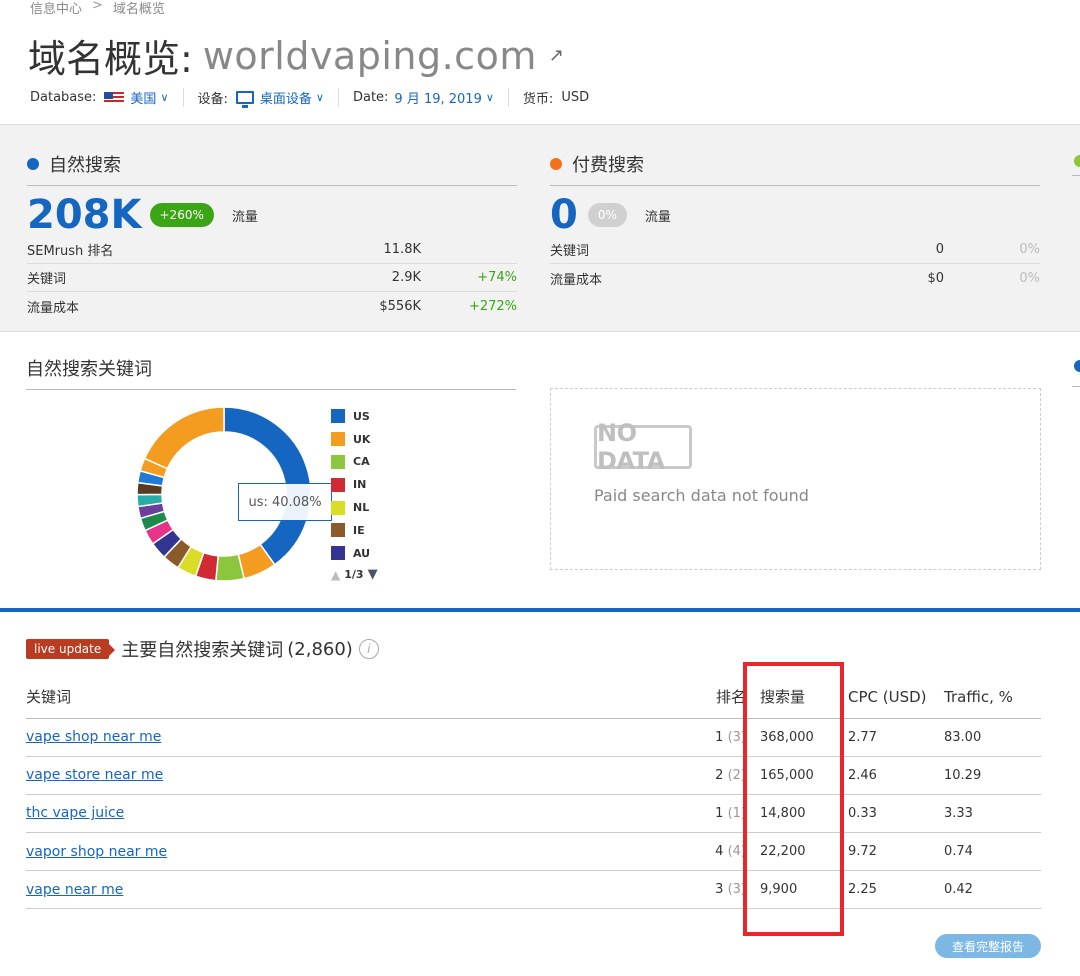  Describe the element at coordinates (96, 852) in the screenshot. I see `keyword-link: vapor shop near me` at that location.